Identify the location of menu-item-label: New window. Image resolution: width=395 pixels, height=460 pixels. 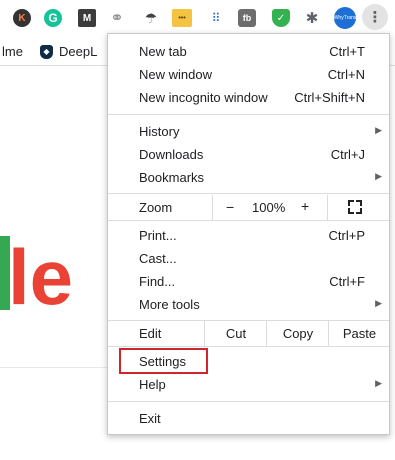
(175, 74).